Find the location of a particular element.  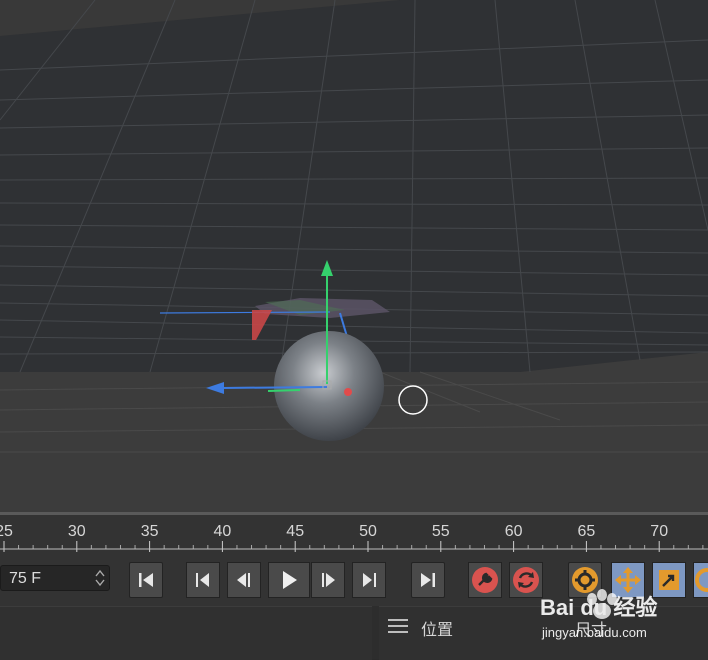

record-keys-button is located at coordinates (485, 580).